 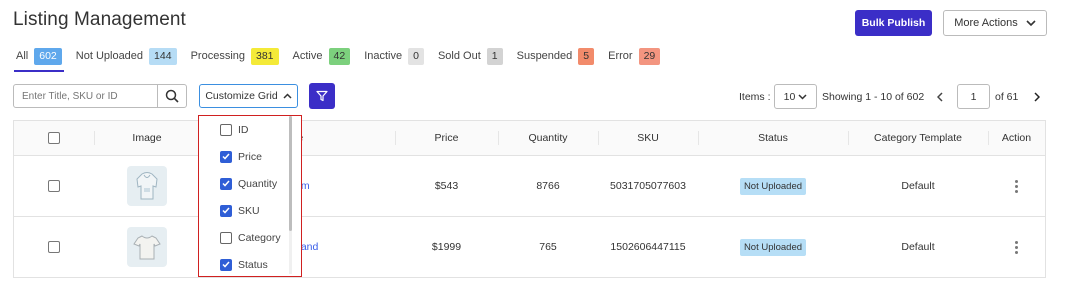 I want to click on column-option-label: Category, so click(x=259, y=237).